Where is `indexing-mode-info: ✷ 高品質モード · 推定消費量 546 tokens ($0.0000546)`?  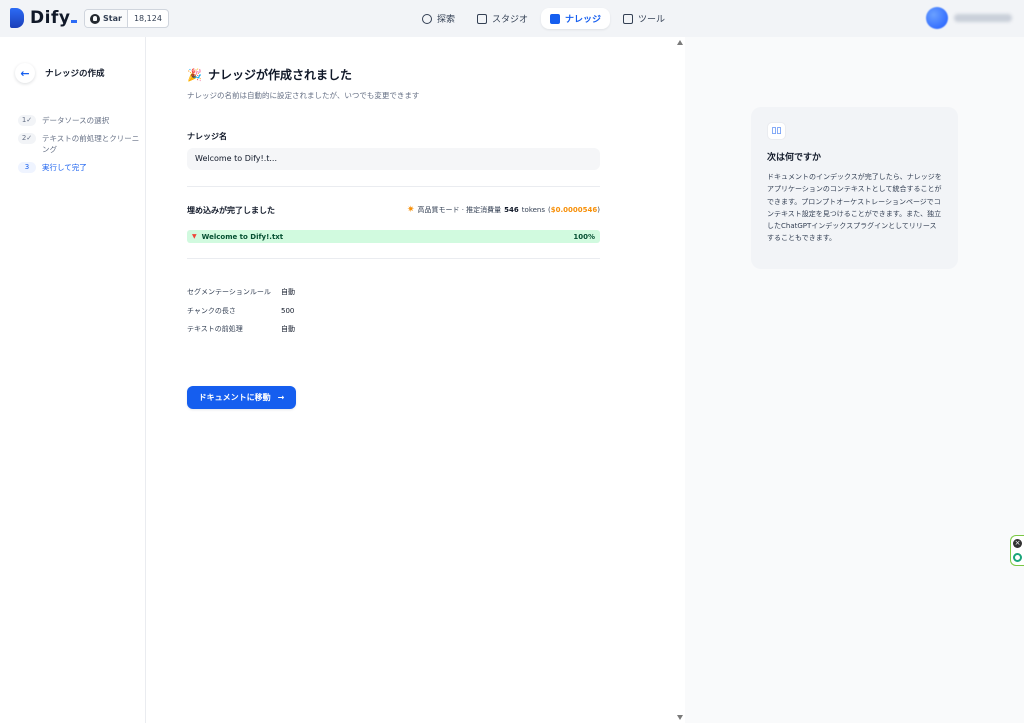 indexing-mode-info: ✷ 高品質モード · 推定消費量 546 tokens ($0.0000546) is located at coordinates (503, 210).